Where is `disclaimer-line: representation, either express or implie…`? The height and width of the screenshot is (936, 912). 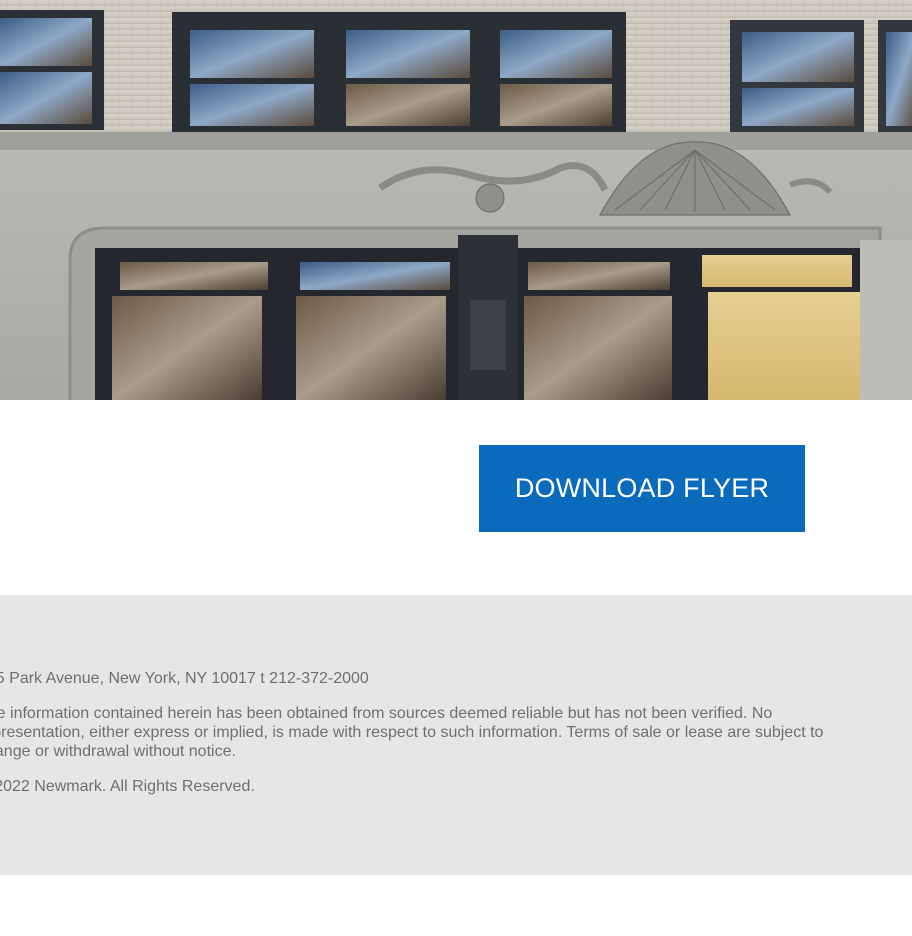
disclaimer-line: representation, either express or implie… is located at coordinates (412, 732).